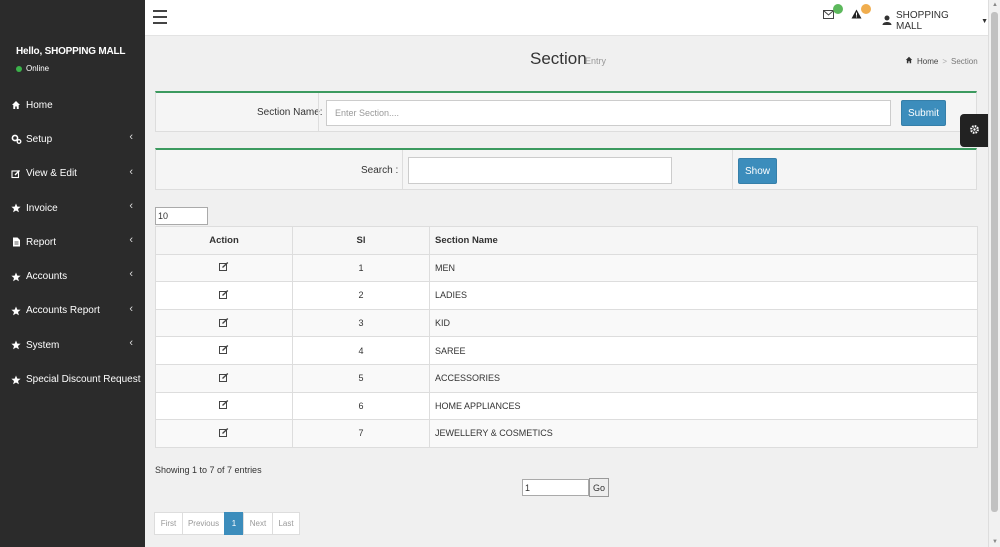 Image resolution: width=1000 pixels, height=547 pixels. What do you see at coordinates (181, 216) in the screenshot?
I see `page-length-input: 10` at bounding box center [181, 216].